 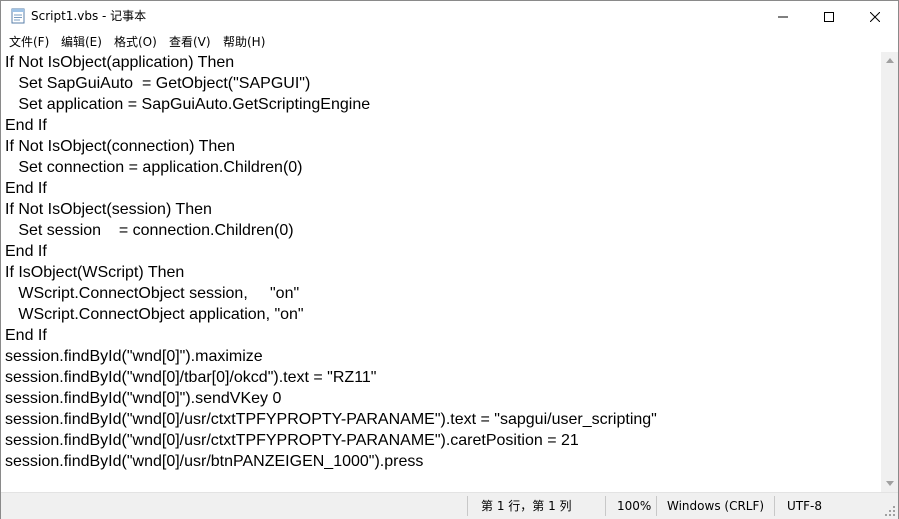 What do you see at coordinates (449, 16) in the screenshot?
I see `title-bar: Script1.vbs - 记事本` at bounding box center [449, 16].